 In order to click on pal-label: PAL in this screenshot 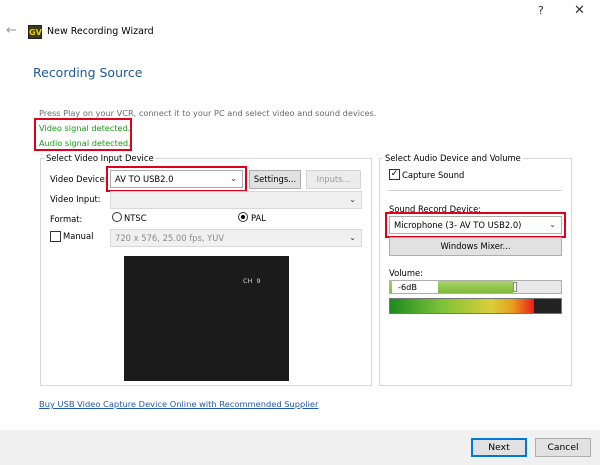, I will do `click(258, 218)`.